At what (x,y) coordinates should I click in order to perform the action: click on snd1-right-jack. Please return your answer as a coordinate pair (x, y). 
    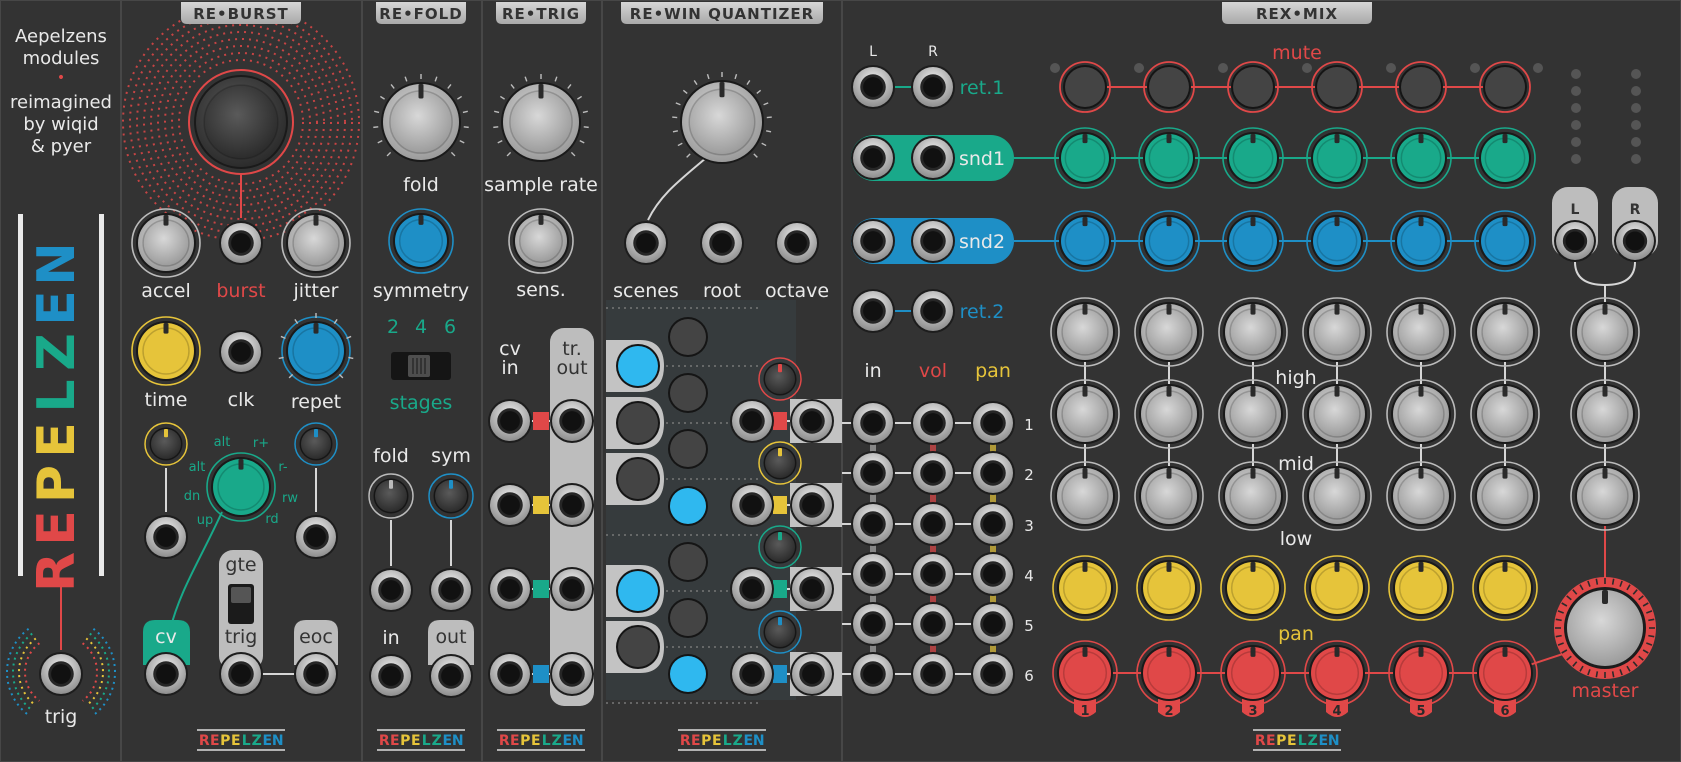
    Looking at the image, I should click on (933, 158).